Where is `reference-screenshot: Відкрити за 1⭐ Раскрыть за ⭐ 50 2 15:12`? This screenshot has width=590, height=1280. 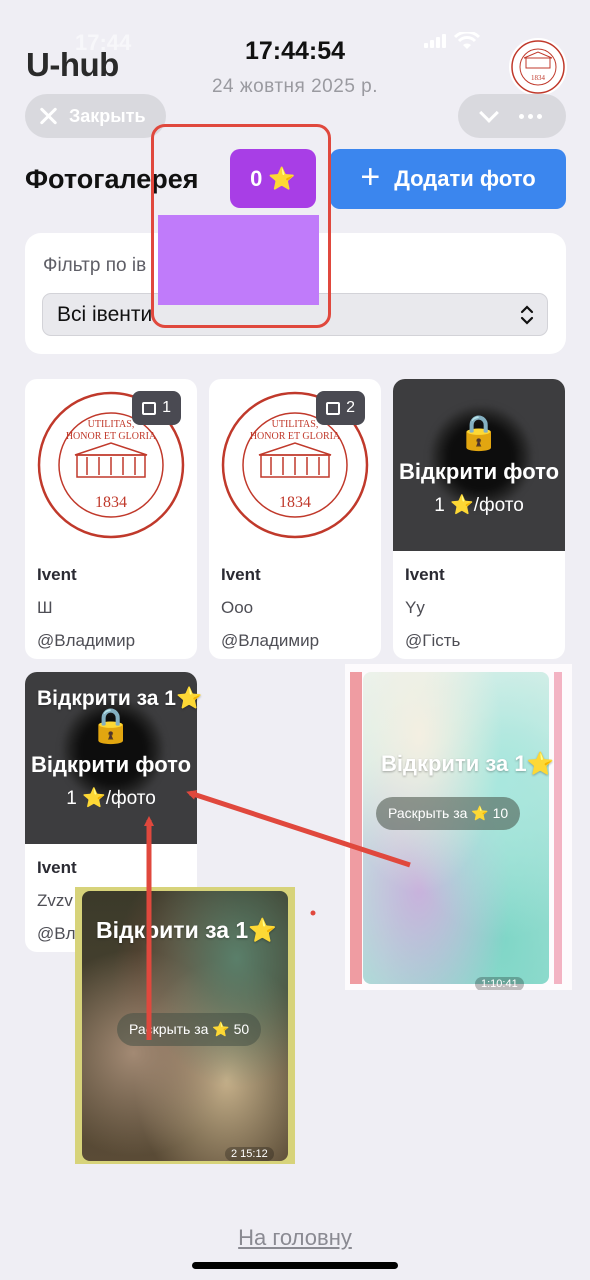
reference-screenshot: Відкрити за 1⭐ Раскрыть за ⭐ 50 2 15:12 is located at coordinates (185, 1025).